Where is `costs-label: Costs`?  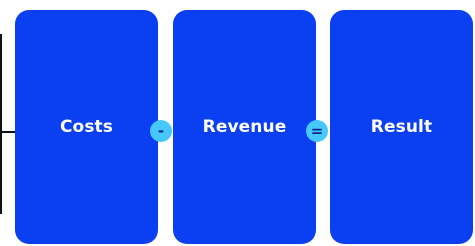 costs-label: Costs is located at coordinates (86, 127).